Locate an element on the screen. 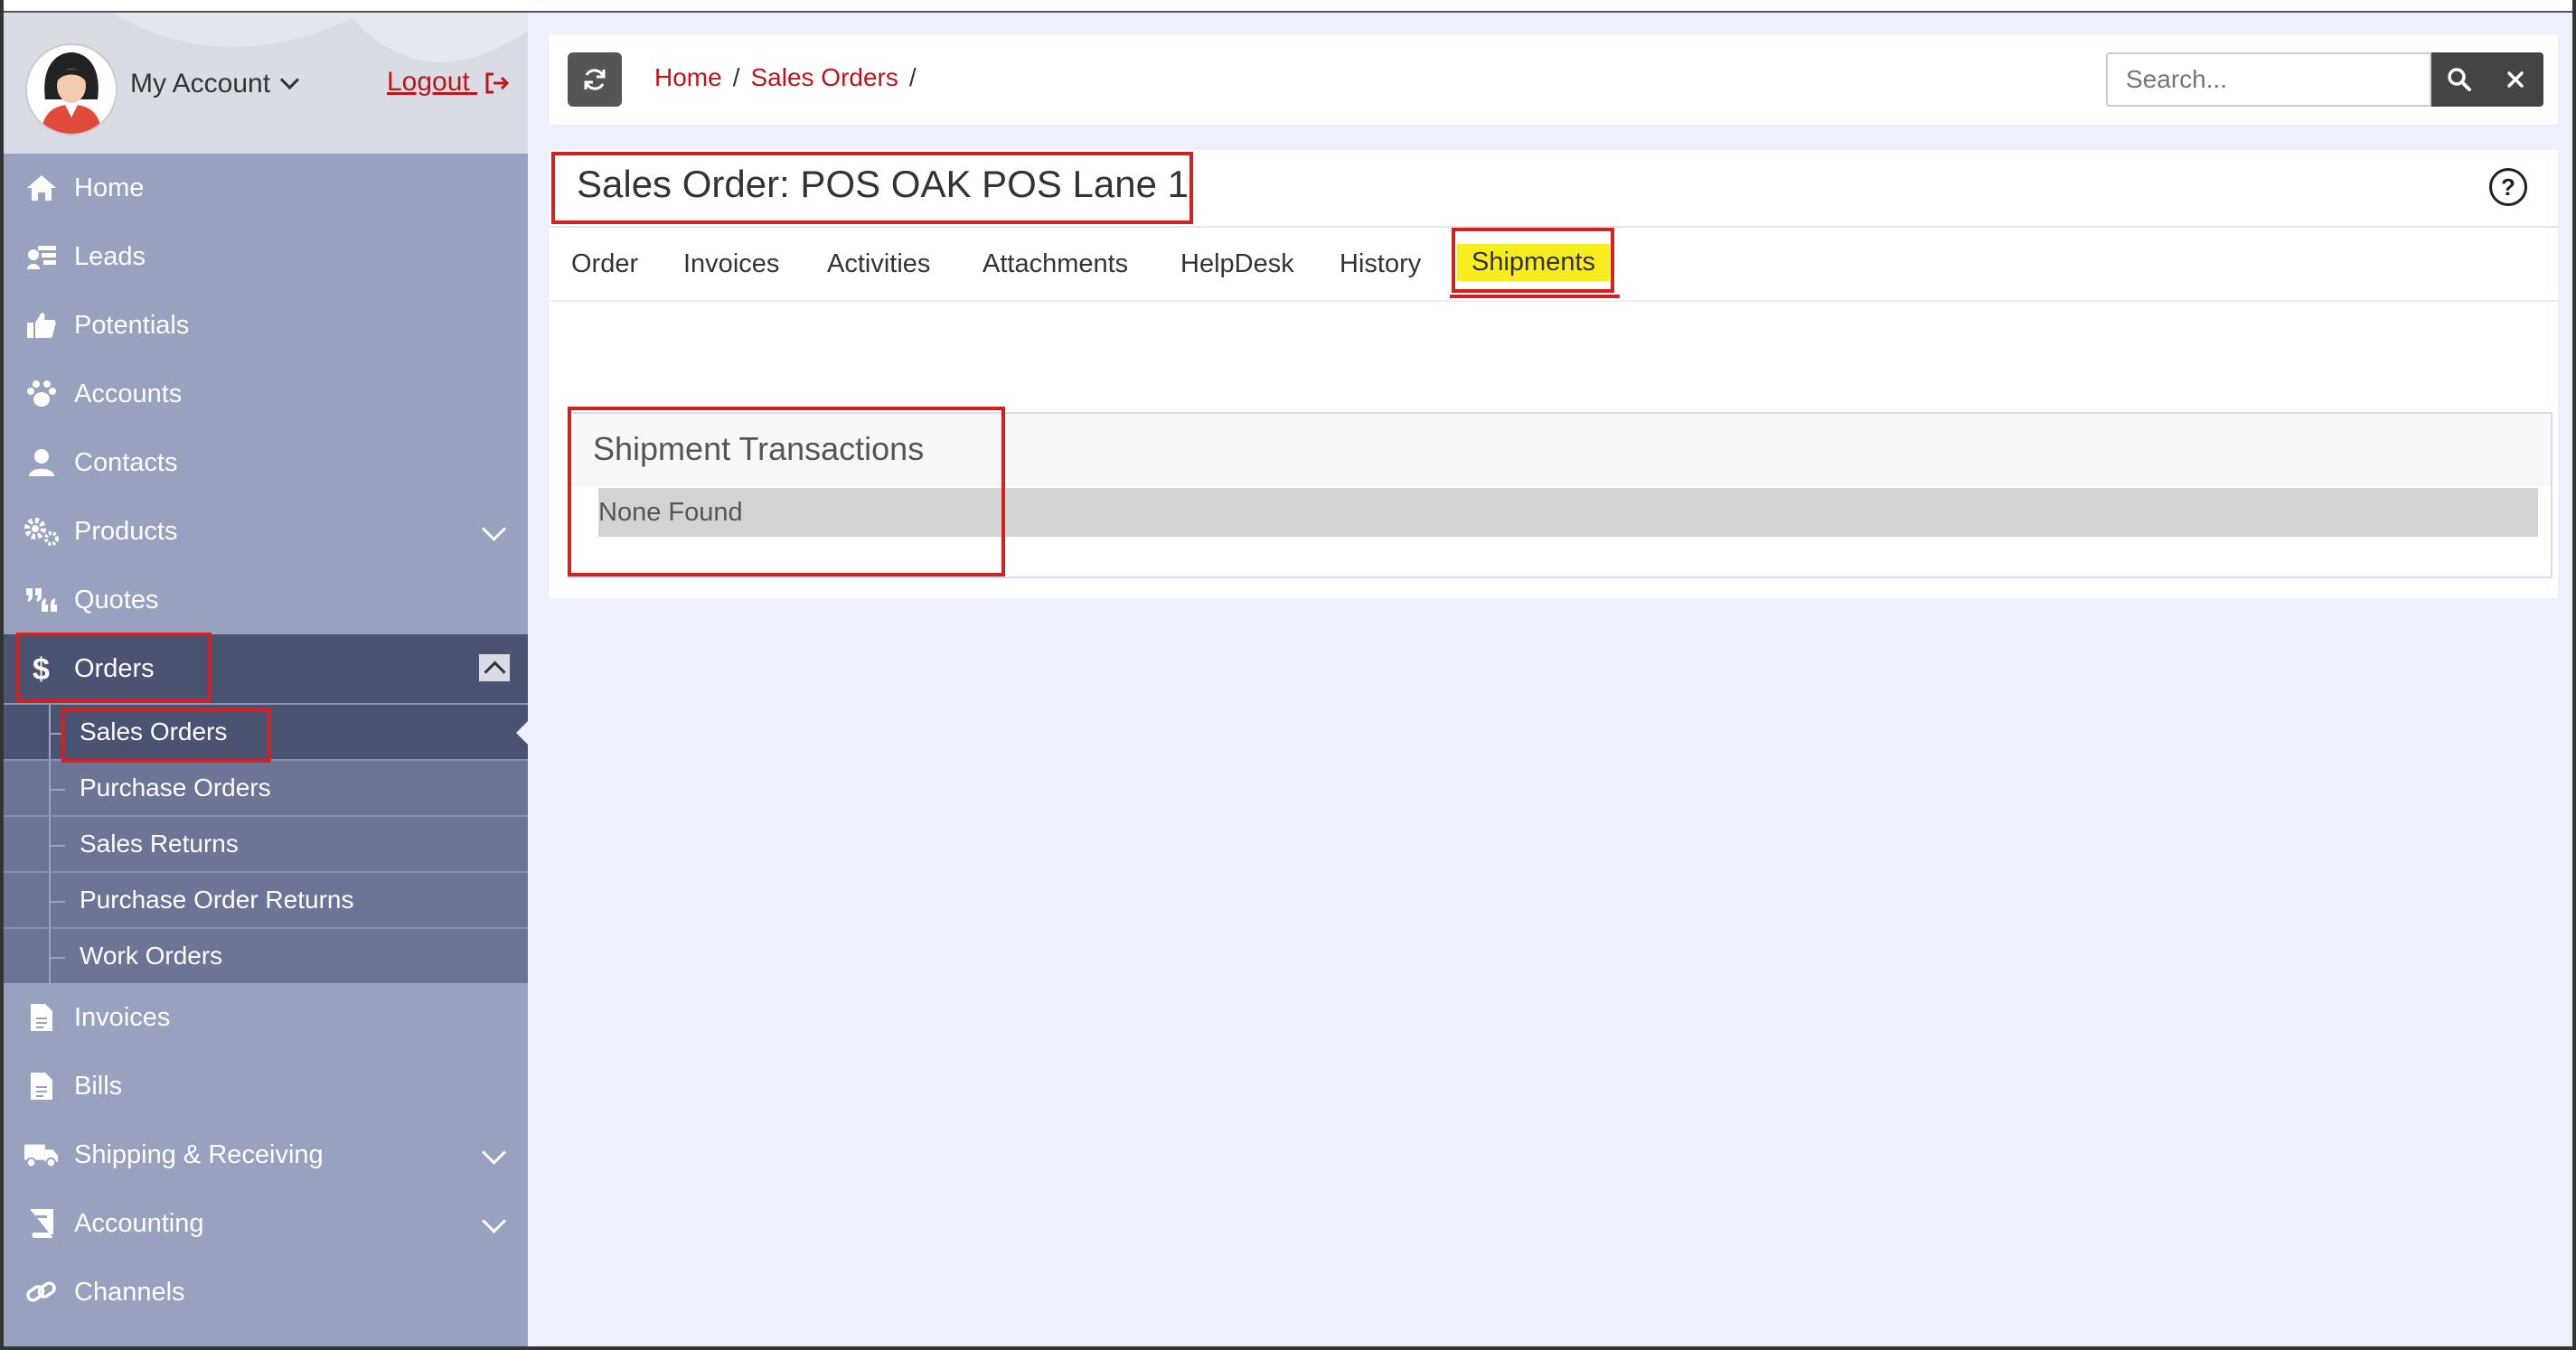  sidebar-item-label: Potentials is located at coordinates (132, 325).